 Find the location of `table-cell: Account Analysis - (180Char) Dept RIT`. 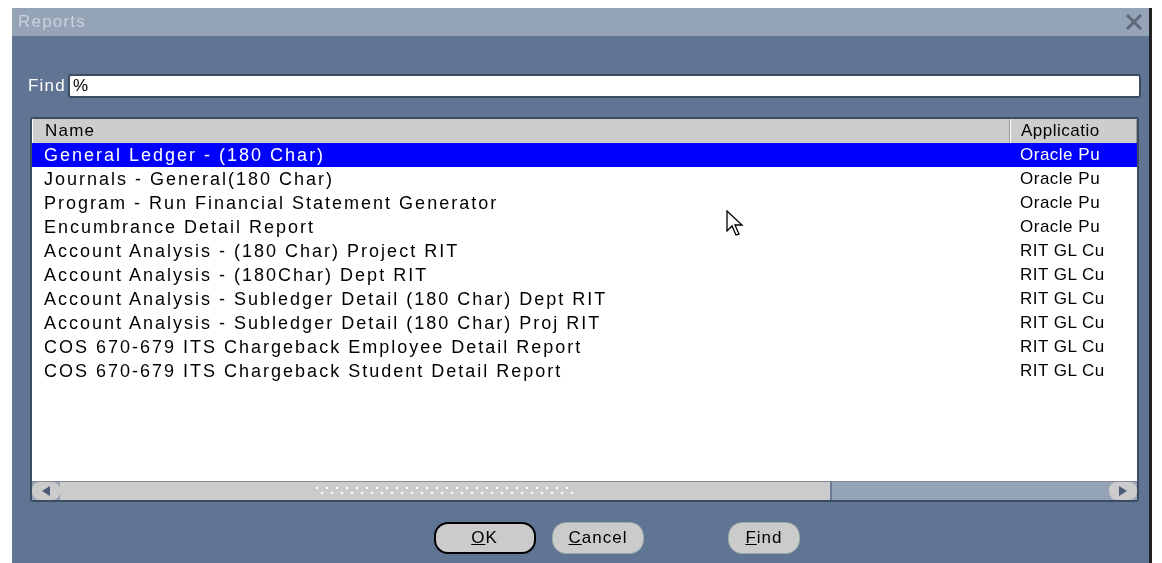

table-cell: Account Analysis - (180Char) Dept RIT is located at coordinates (236, 274).